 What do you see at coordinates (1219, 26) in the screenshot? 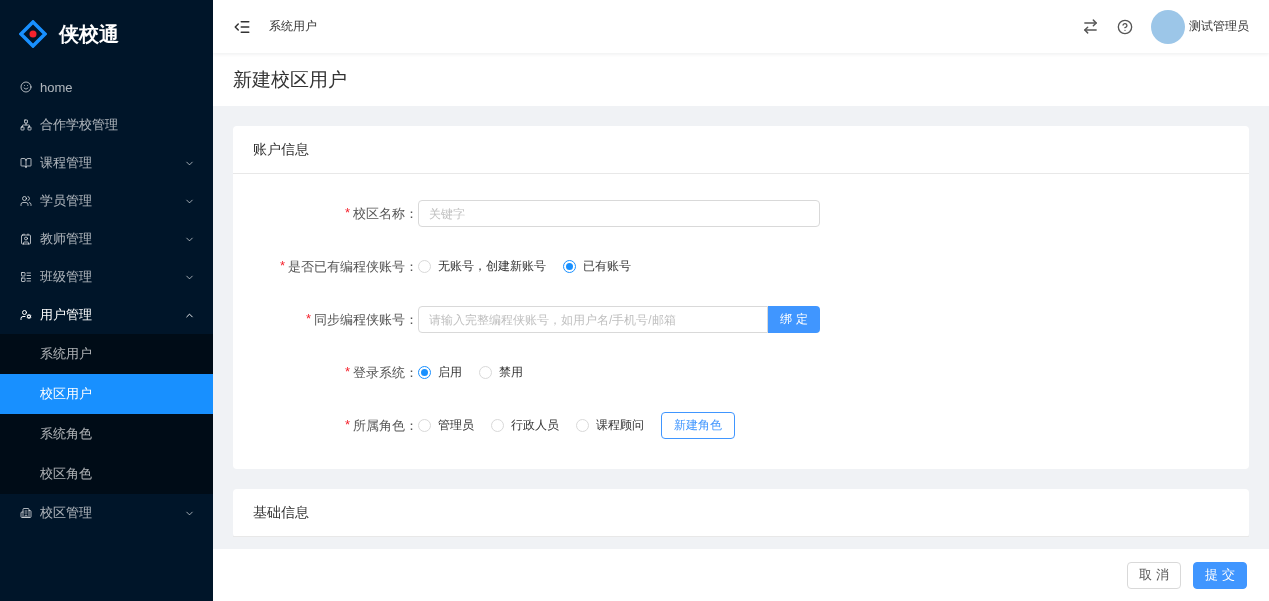
I see `user-name: 测试管理员` at bounding box center [1219, 26].